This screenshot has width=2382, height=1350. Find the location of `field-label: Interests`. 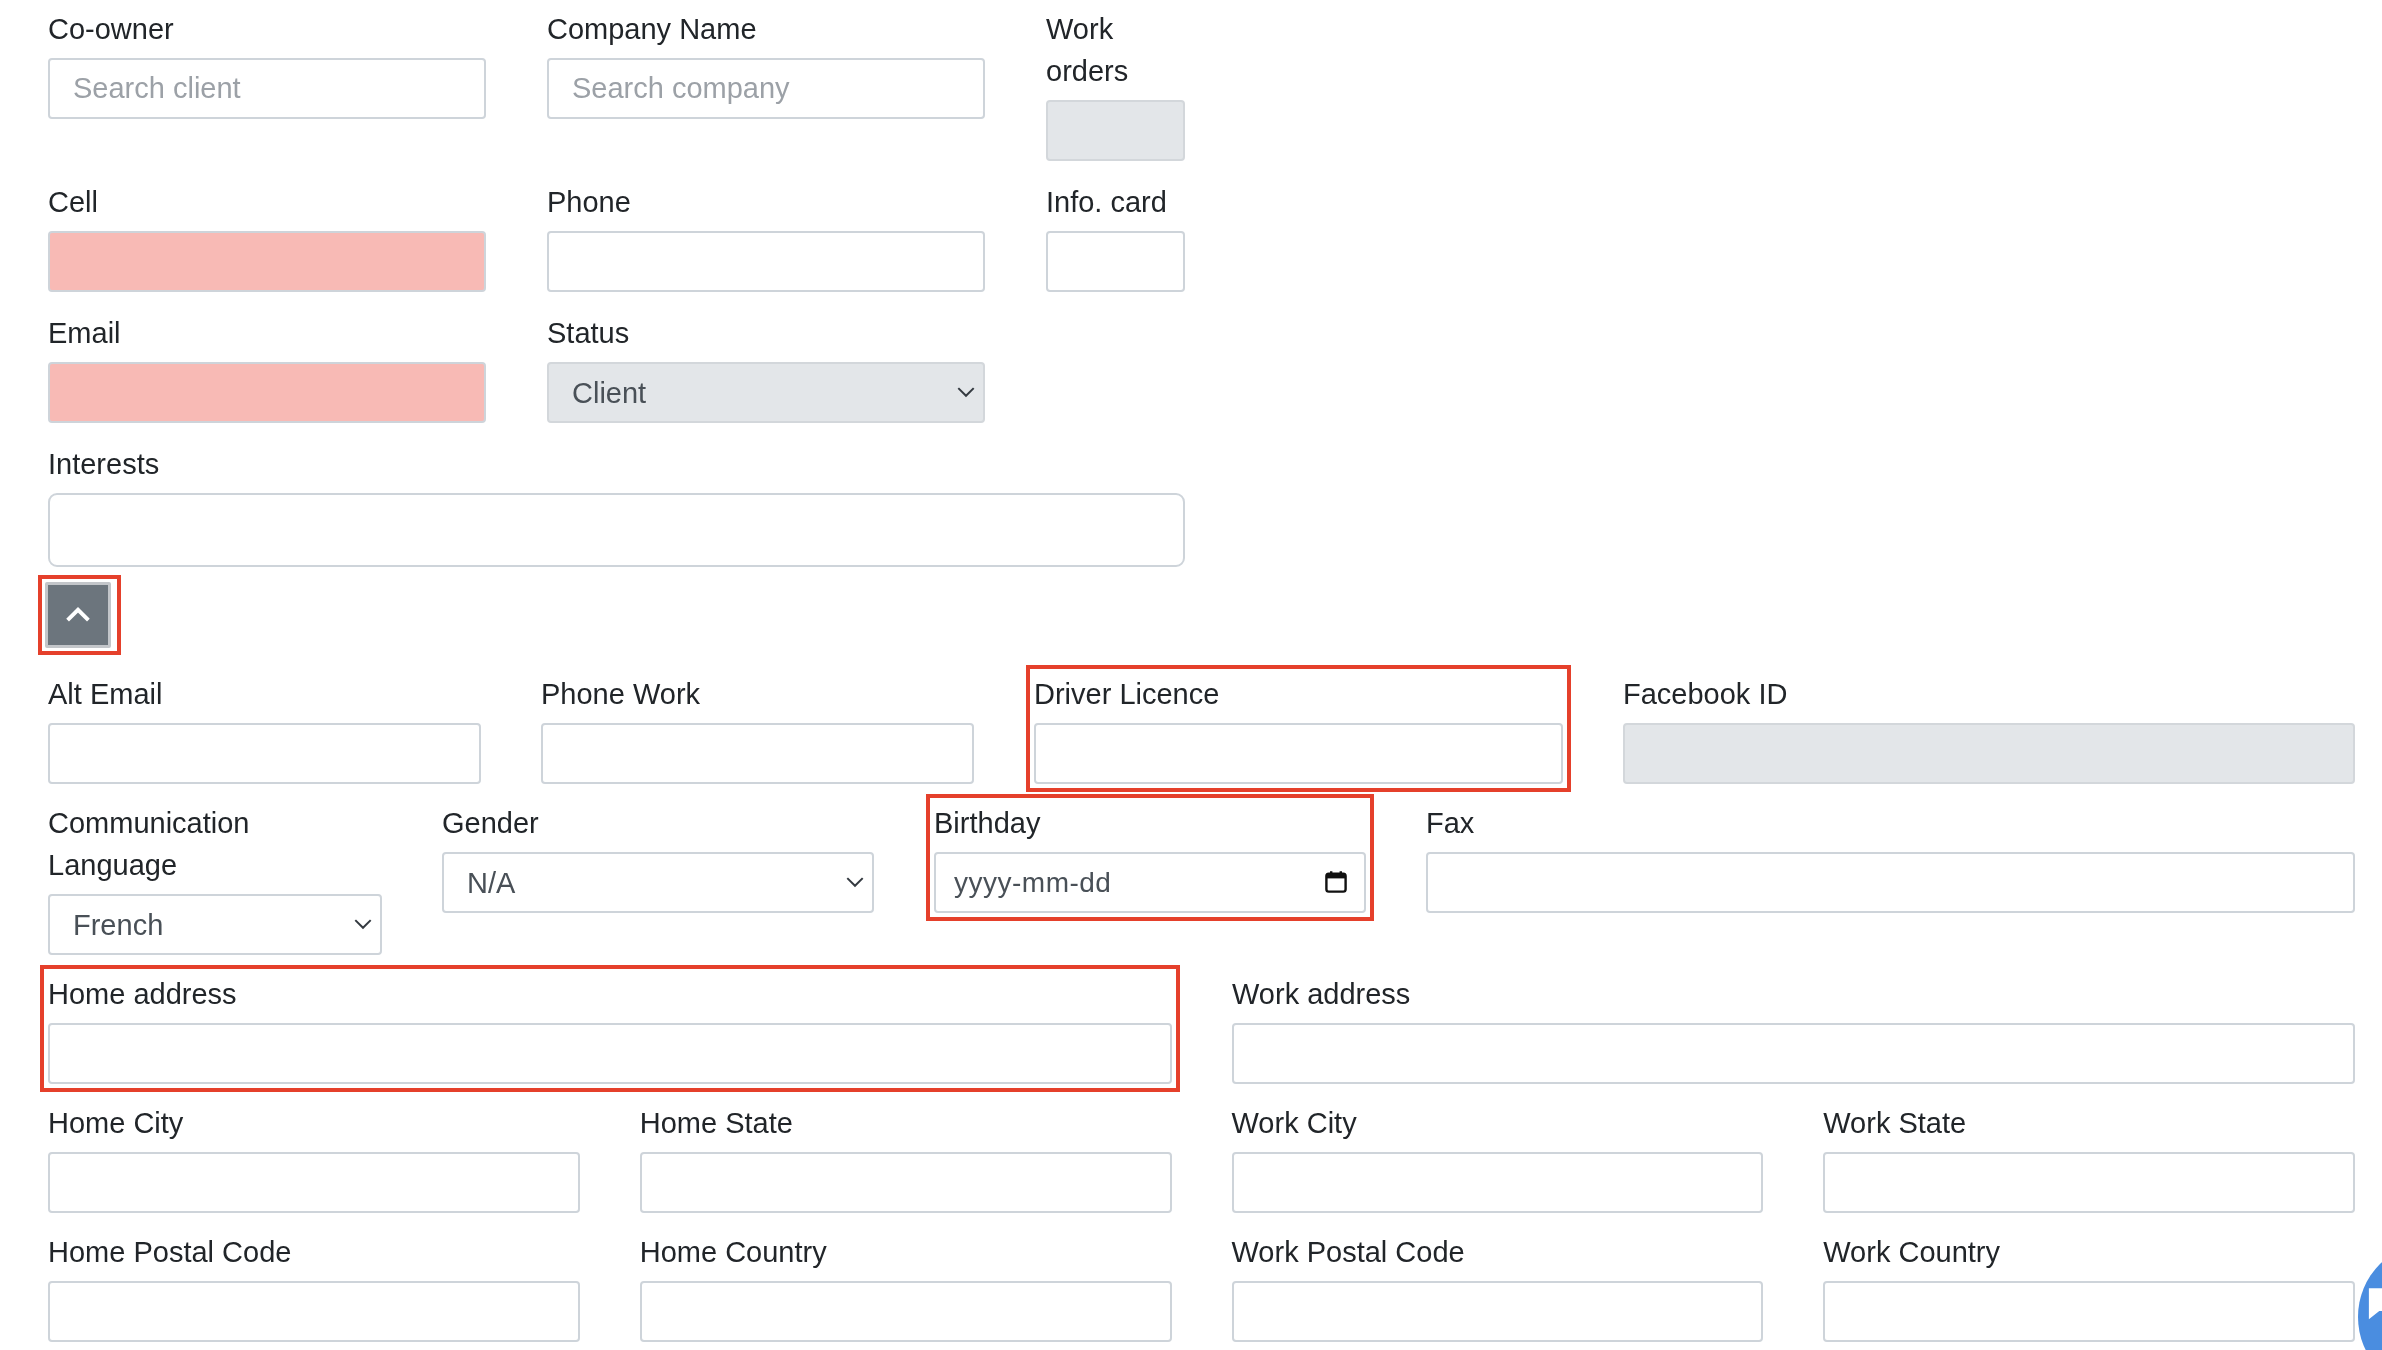

field-label: Interests is located at coordinates (104, 464).